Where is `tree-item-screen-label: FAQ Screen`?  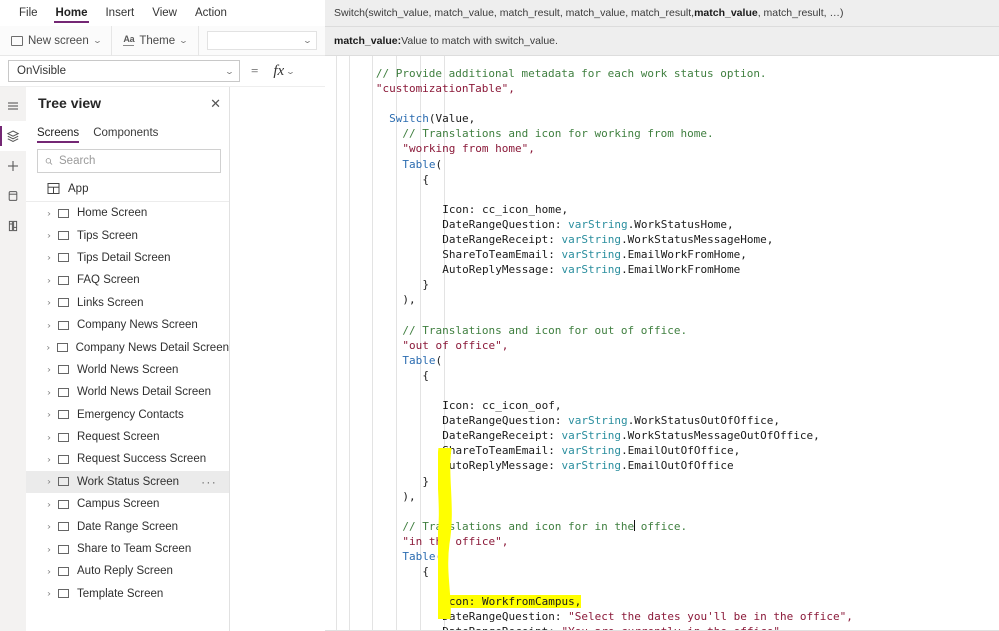
tree-item-screen-label: FAQ Screen is located at coordinates (108, 280).